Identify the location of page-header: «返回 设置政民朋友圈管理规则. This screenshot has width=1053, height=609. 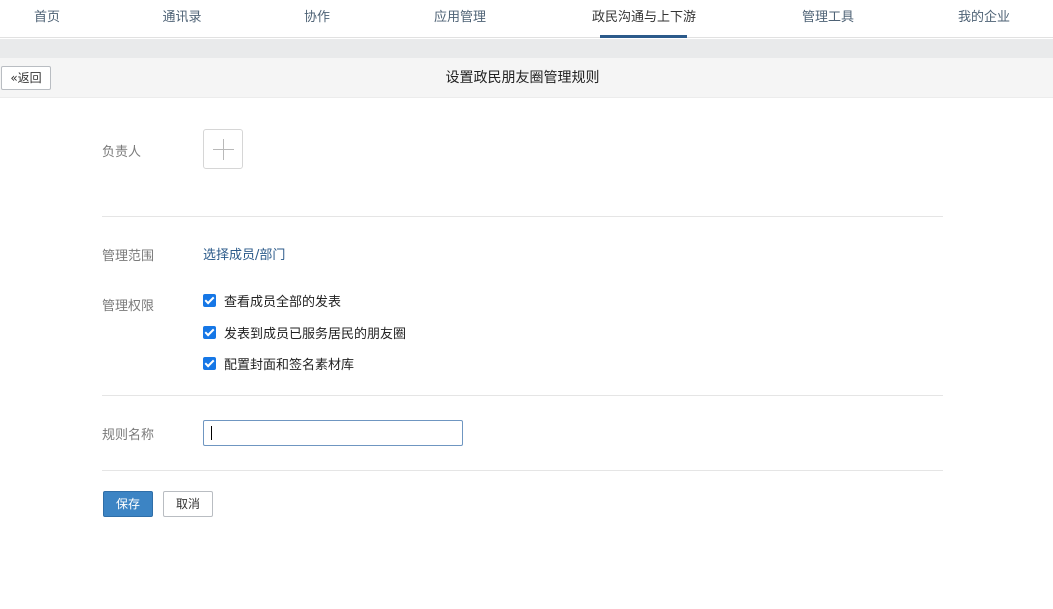
(526, 78).